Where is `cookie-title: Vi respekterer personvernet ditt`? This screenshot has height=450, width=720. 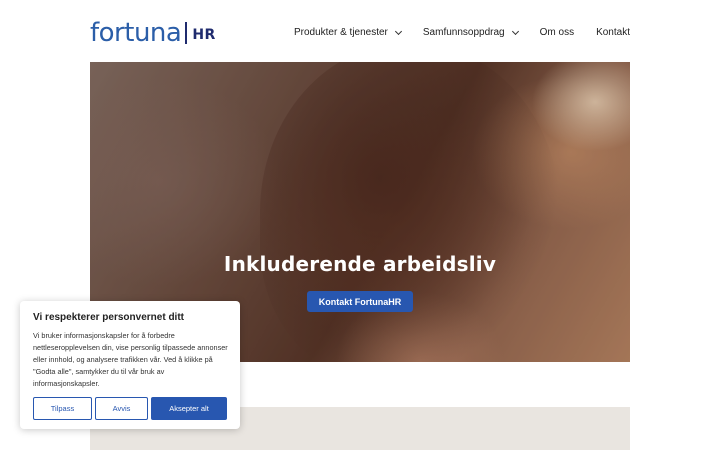 cookie-title: Vi respekterer personvernet ditt is located at coordinates (108, 317).